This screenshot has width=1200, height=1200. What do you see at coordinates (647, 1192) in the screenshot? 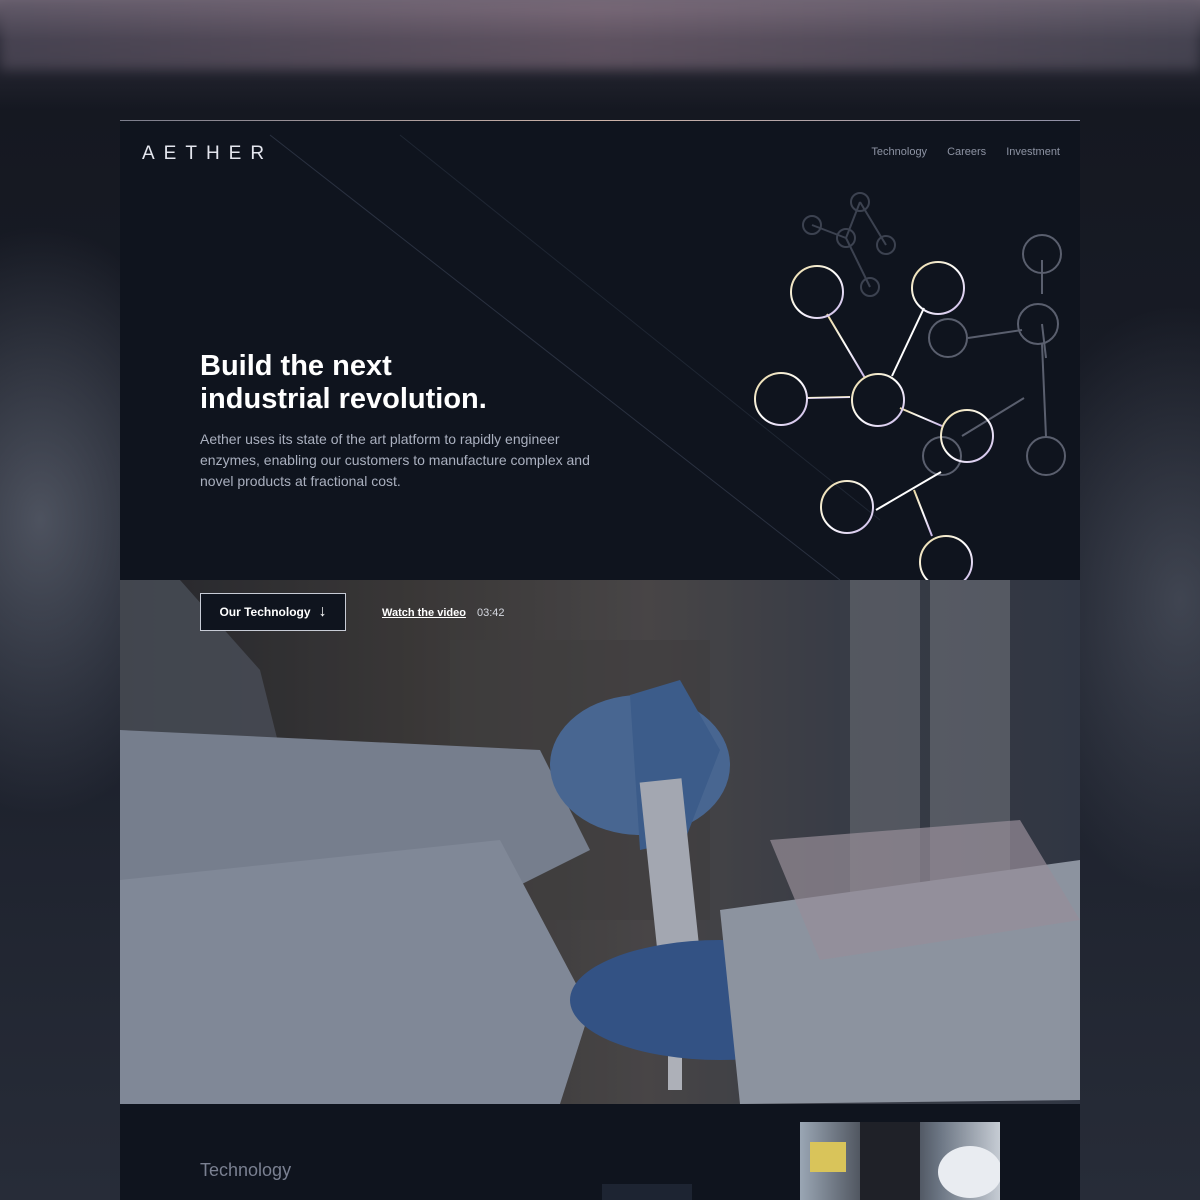
I see `decorative-block` at bounding box center [647, 1192].